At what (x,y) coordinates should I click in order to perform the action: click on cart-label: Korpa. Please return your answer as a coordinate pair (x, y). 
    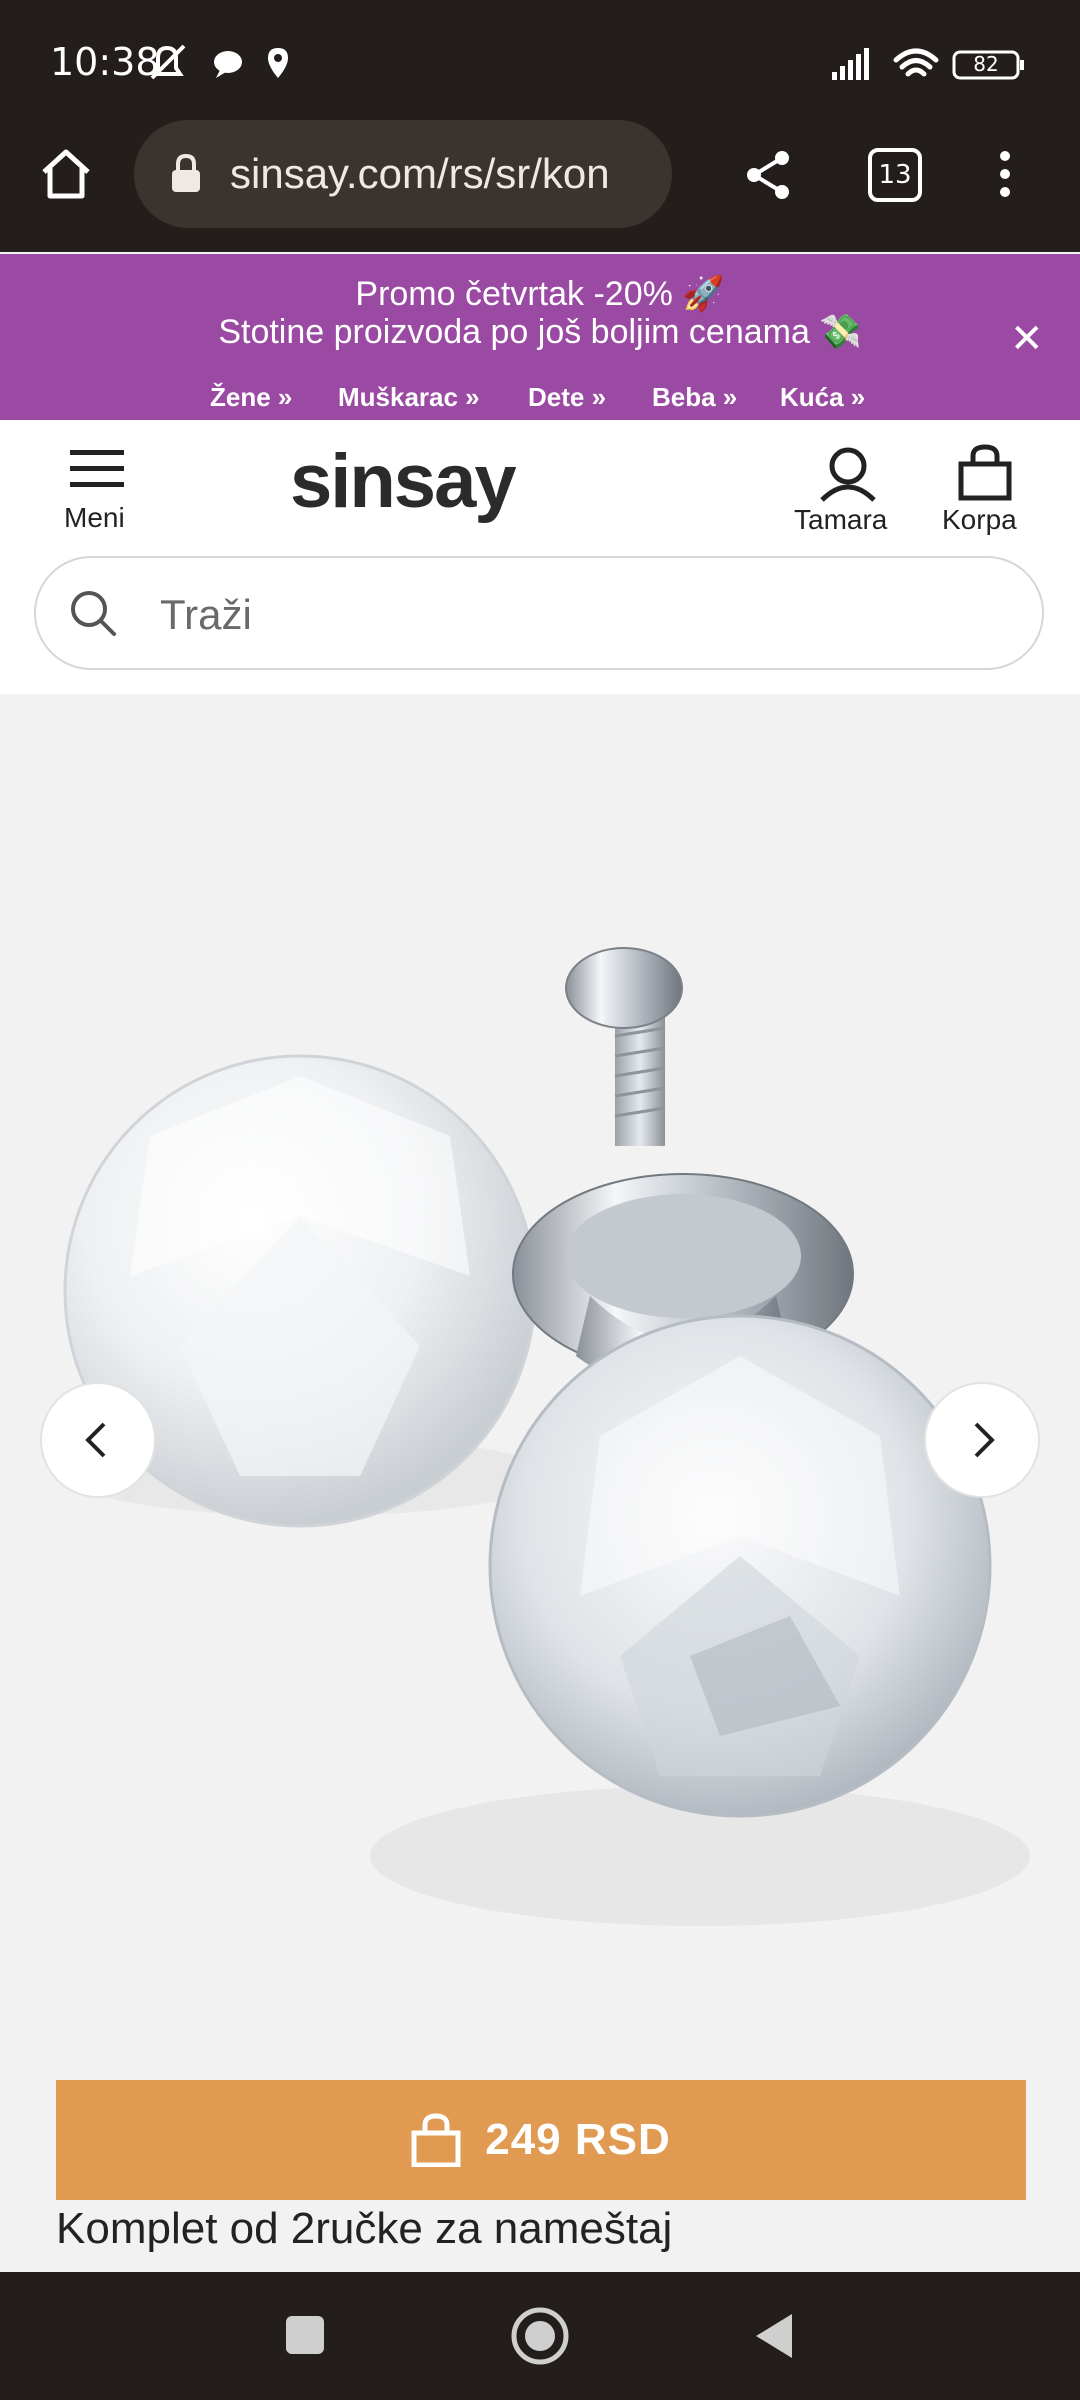
    Looking at the image, I should click on (979, 520).